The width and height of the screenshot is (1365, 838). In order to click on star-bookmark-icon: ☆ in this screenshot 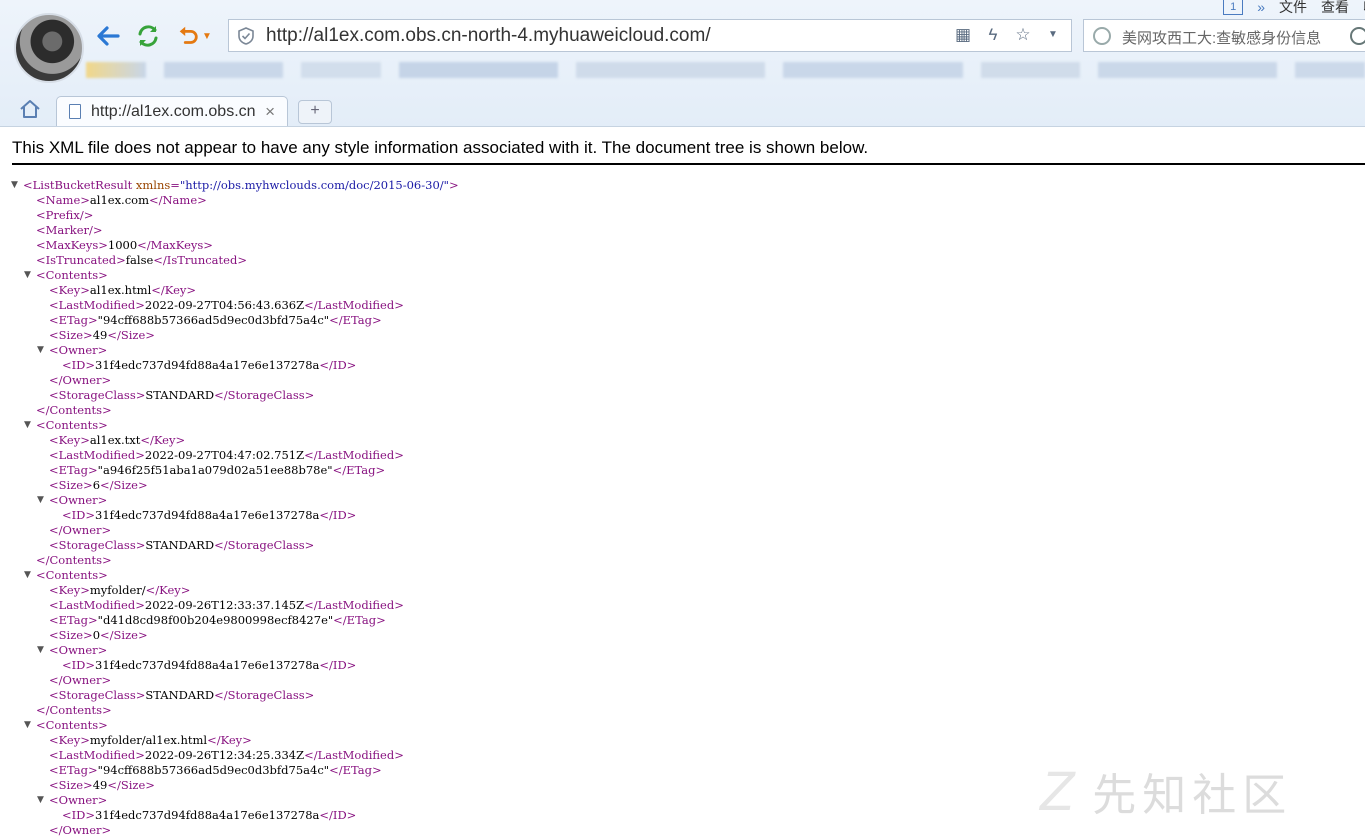, I will do `click(1023, 35)`.